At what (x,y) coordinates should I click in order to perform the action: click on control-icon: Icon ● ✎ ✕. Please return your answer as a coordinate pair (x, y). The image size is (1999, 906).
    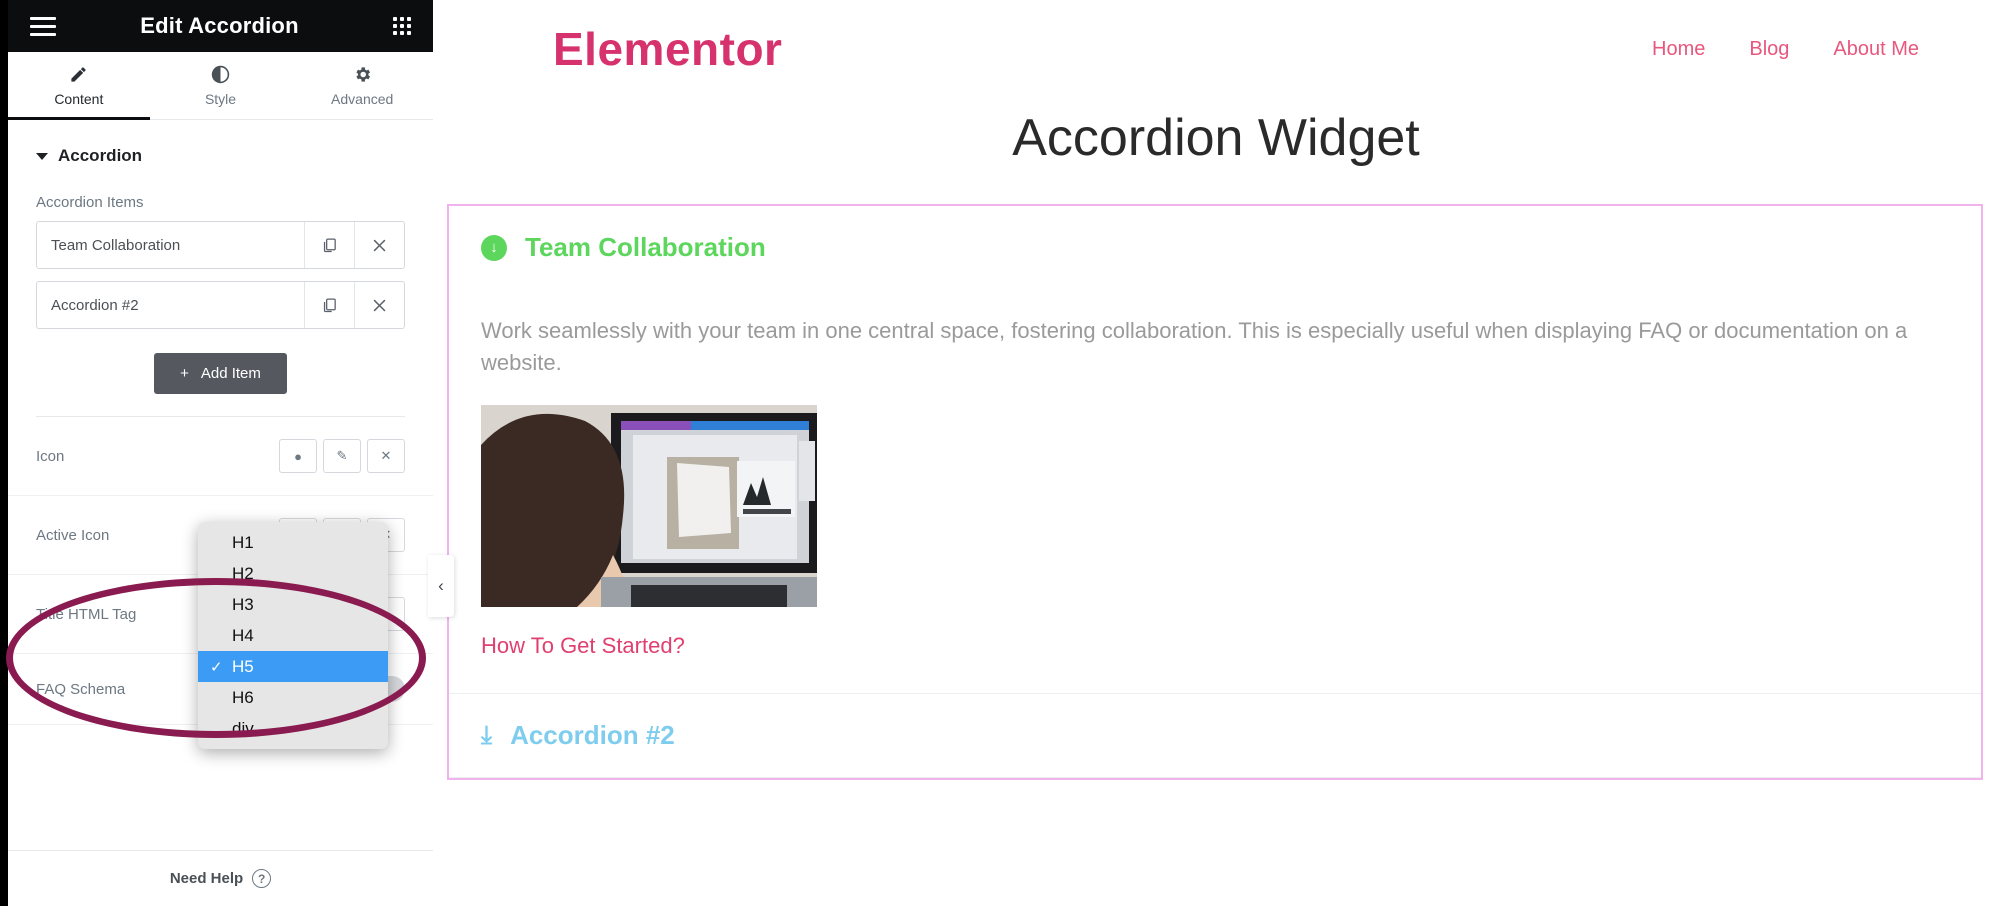
    Looking at the image, I should click on (220, 456).